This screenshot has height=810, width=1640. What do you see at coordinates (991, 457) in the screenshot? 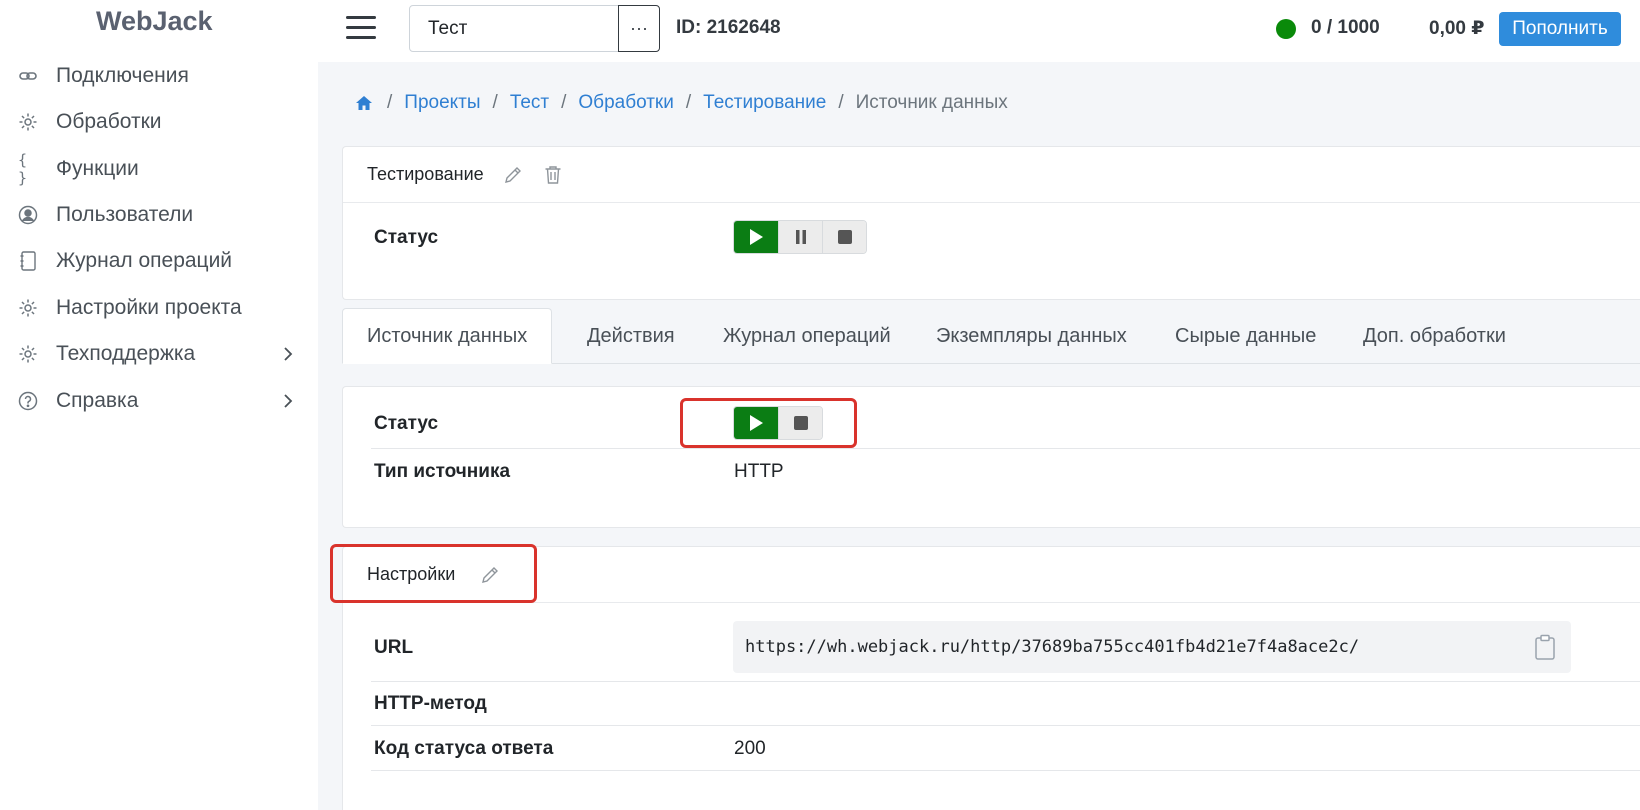
I see `source-card: Статус Тип источника HTTP` at bounding box center [991, 457].